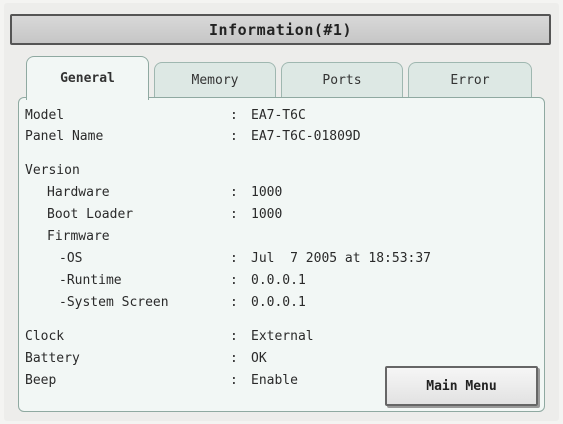 Image resolution: width=563 pixels, height=424 pixels. Describe the element at coordinates (41, 380) in the screenshot. I see `beep-label: Beep` at that location.